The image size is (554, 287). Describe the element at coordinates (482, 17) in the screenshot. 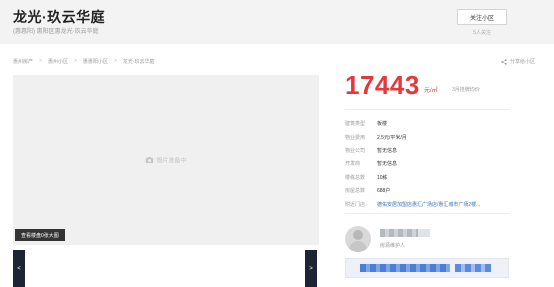

I see `follow-button: 关注小区` at that location.